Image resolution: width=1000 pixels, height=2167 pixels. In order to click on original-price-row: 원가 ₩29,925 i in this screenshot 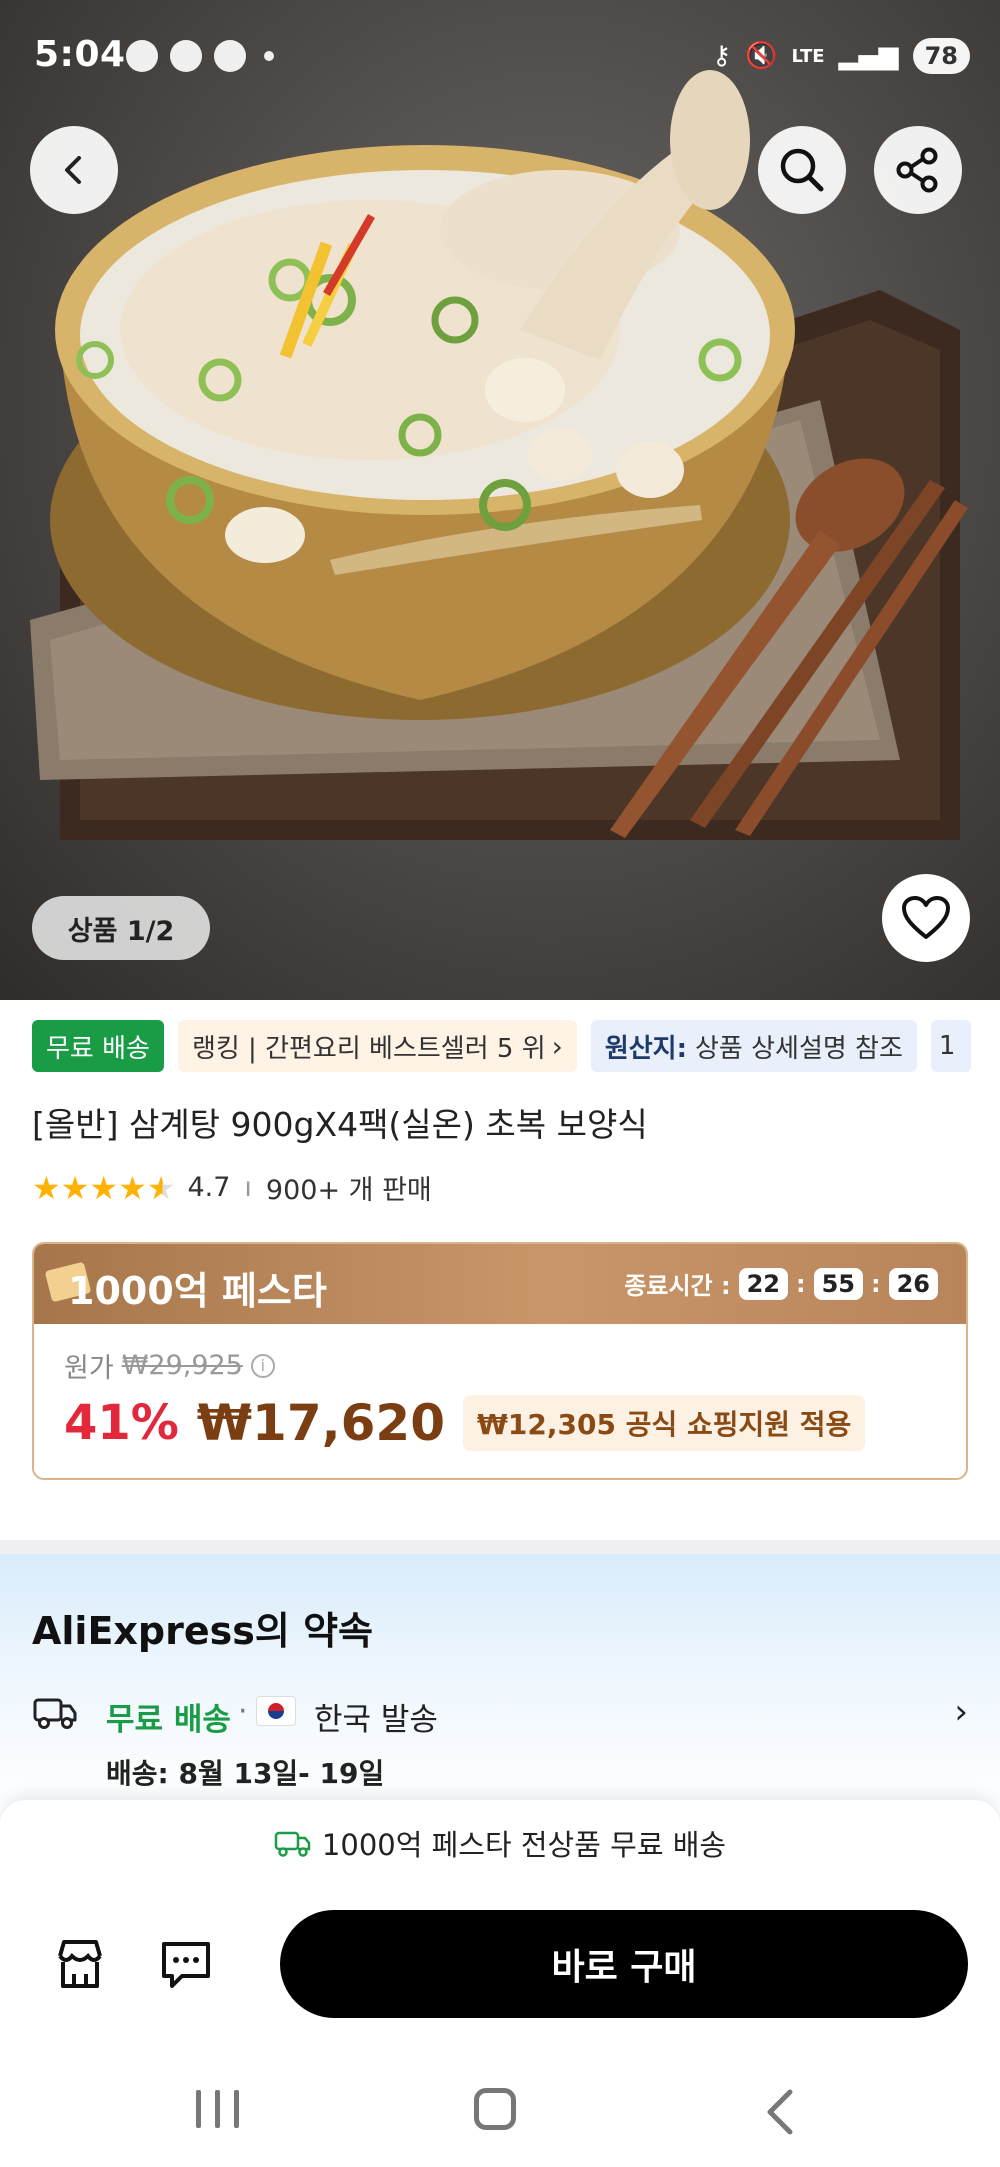, I will do `click(169, 1365)`.